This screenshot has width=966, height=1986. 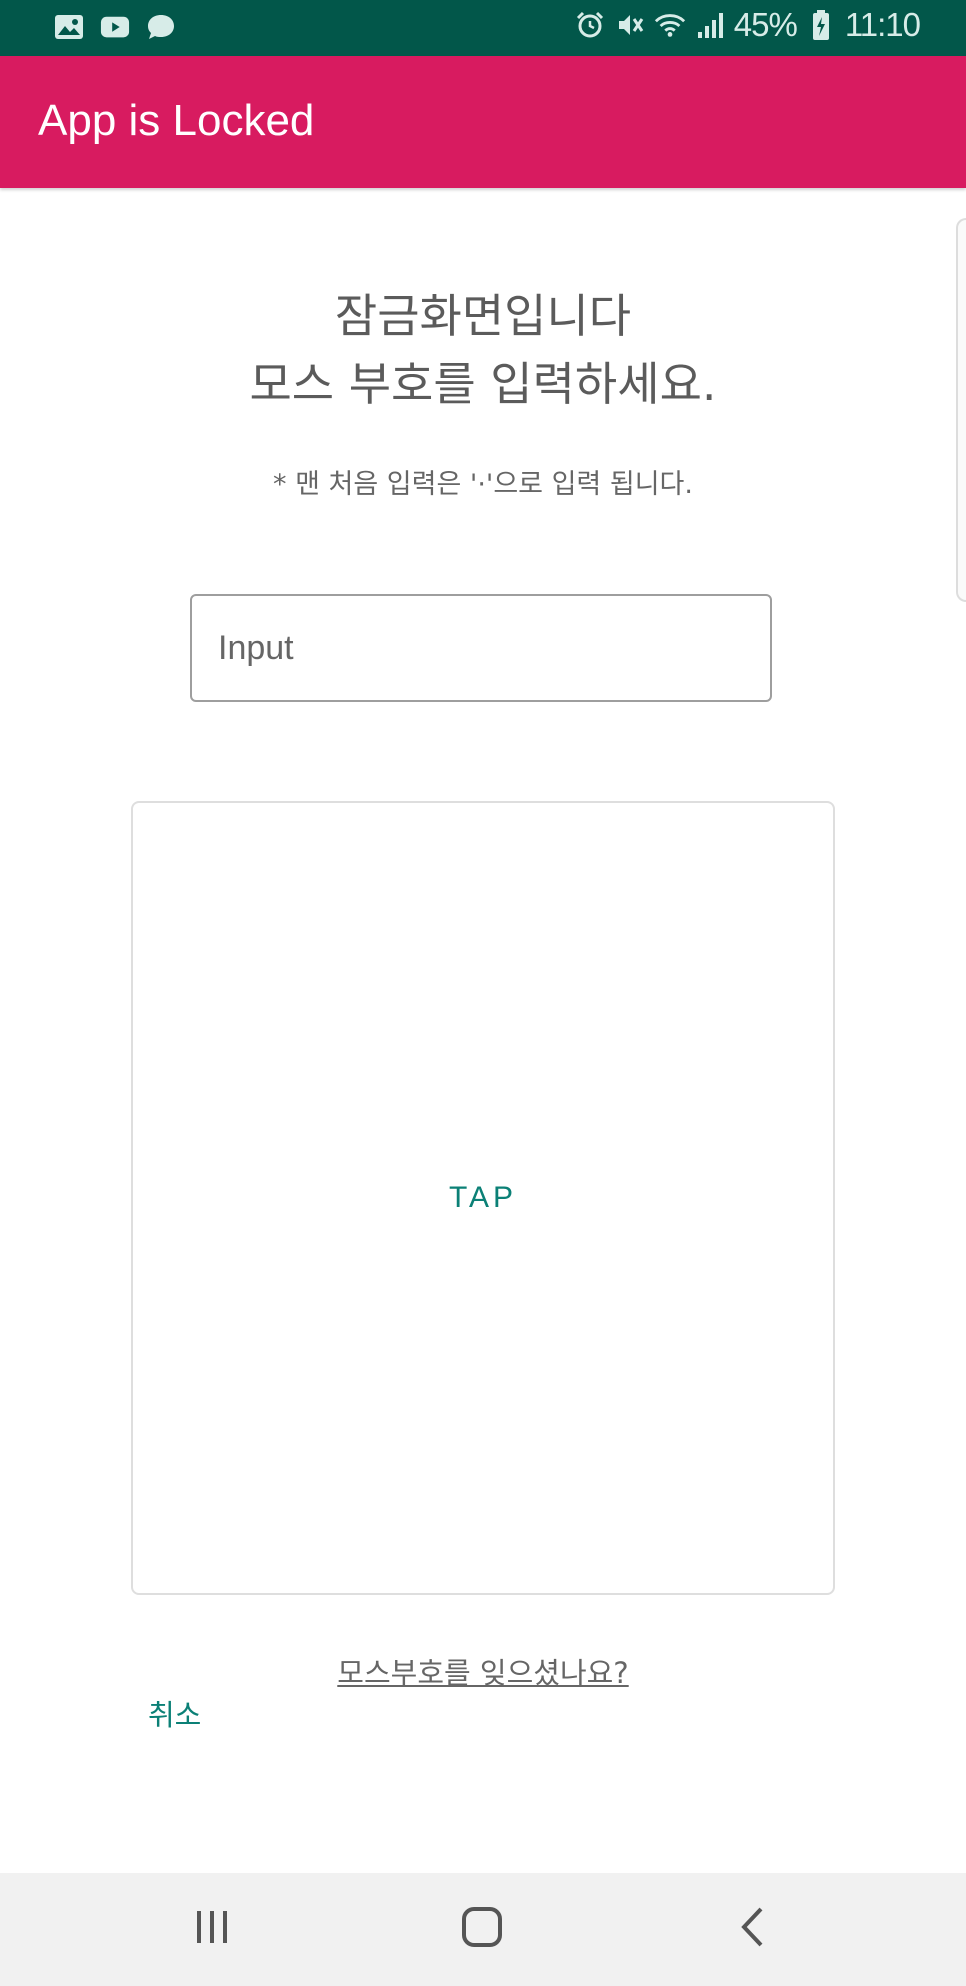 What do you see at coordinates (670, 25) in the screenshot?
I see `wifi-icon` at bounding box center [670, 25].